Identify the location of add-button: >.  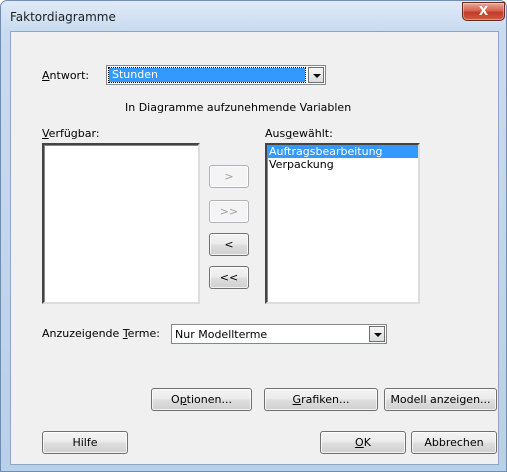
(229, 176).